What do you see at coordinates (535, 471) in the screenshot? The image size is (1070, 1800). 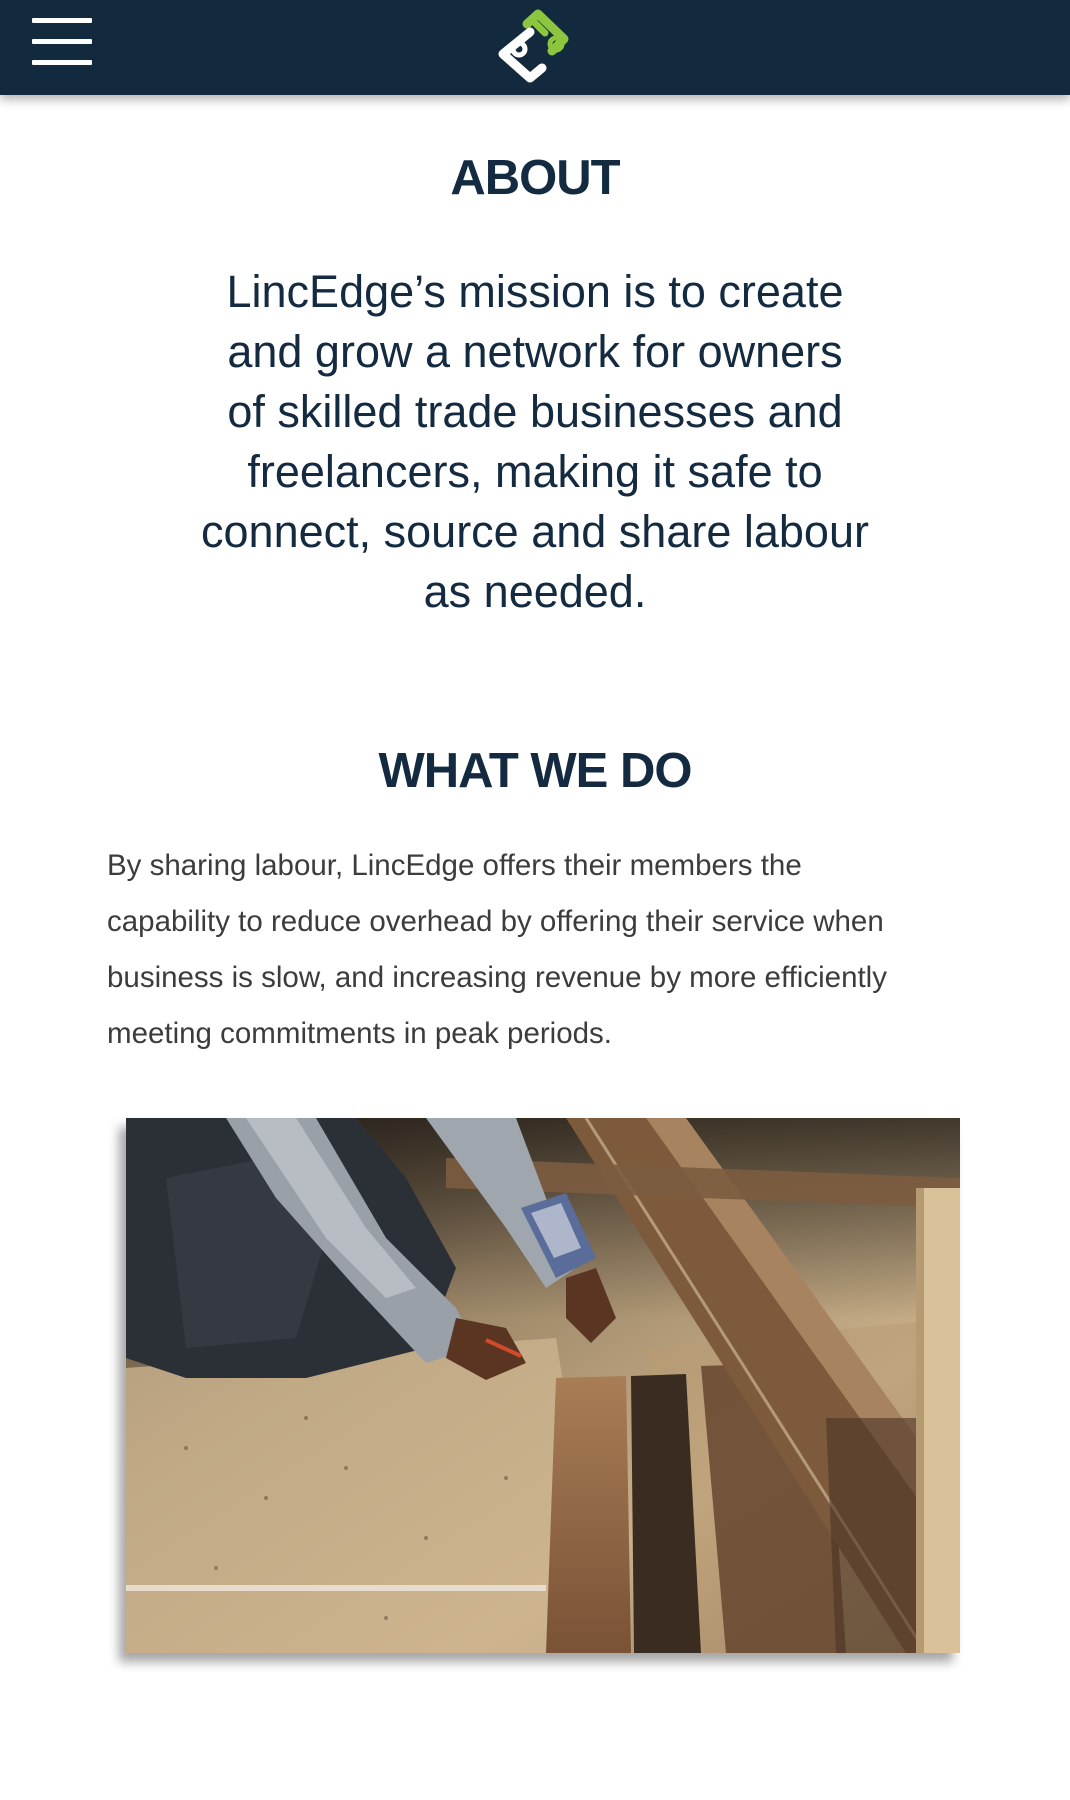 I see `mission-line: freelancers, making it safe to` at bounding box center [535, 471].